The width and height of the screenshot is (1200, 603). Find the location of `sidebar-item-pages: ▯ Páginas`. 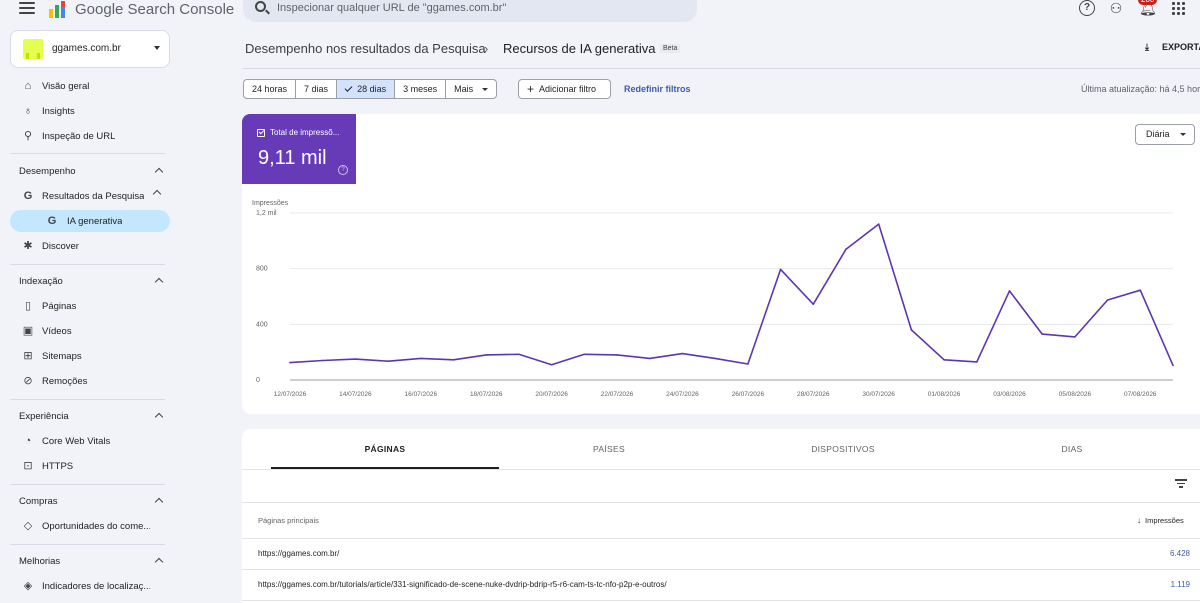

sidebar-item-pages: ▯ Páginas is located at coordinates (90, 306).